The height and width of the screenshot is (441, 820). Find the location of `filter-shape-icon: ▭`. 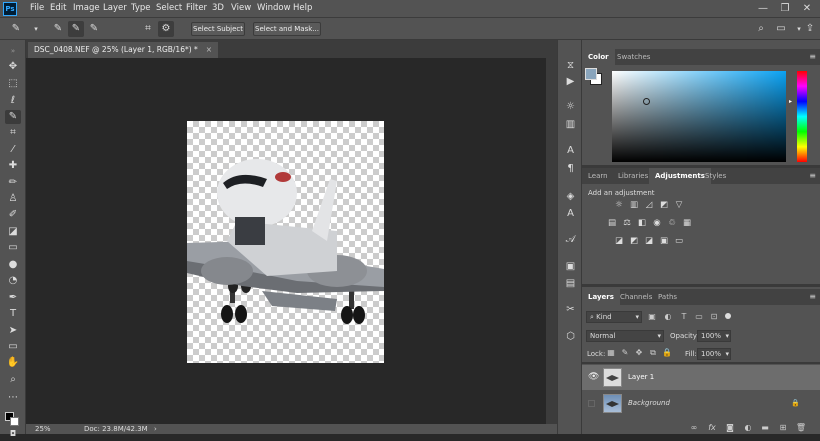

filter-shape-icon: ▭ is located at coordinates (699, 317).